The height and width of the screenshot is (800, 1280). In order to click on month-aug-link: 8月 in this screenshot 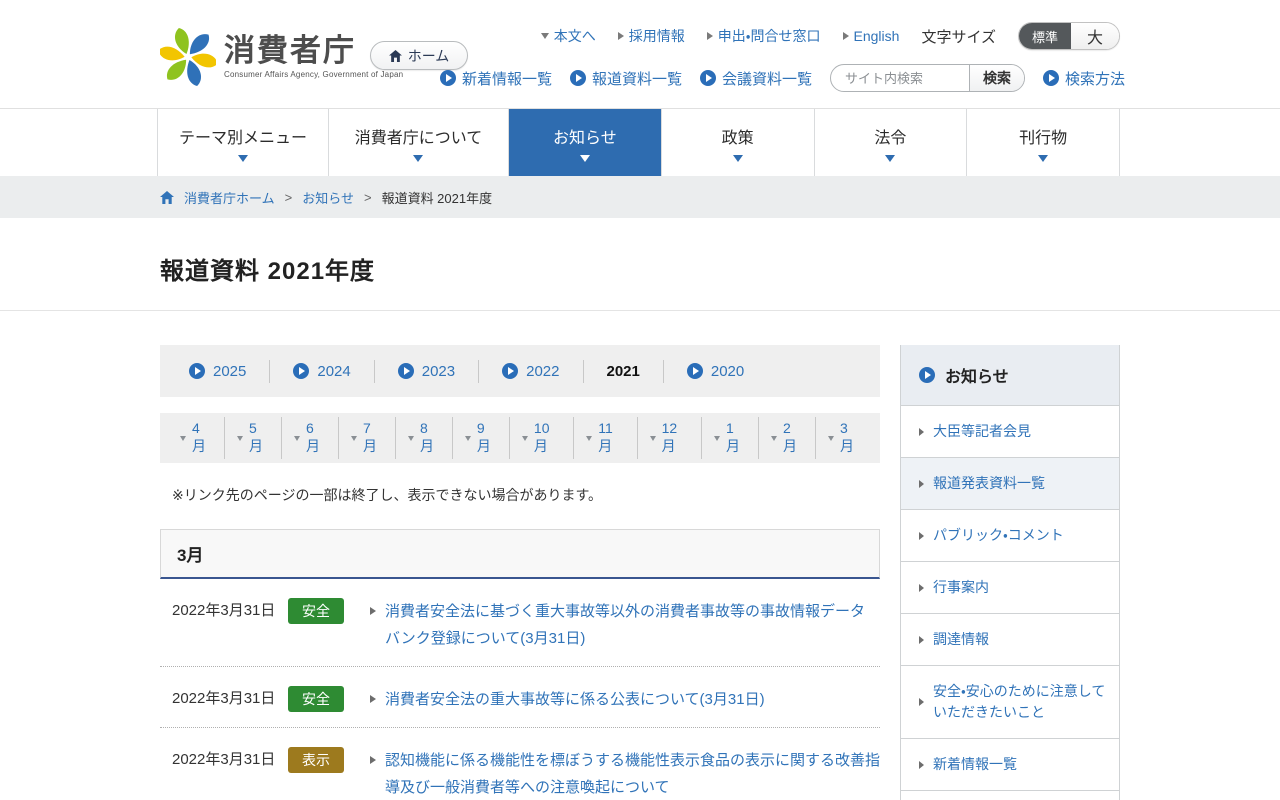, I will do `click(423, 438)`.